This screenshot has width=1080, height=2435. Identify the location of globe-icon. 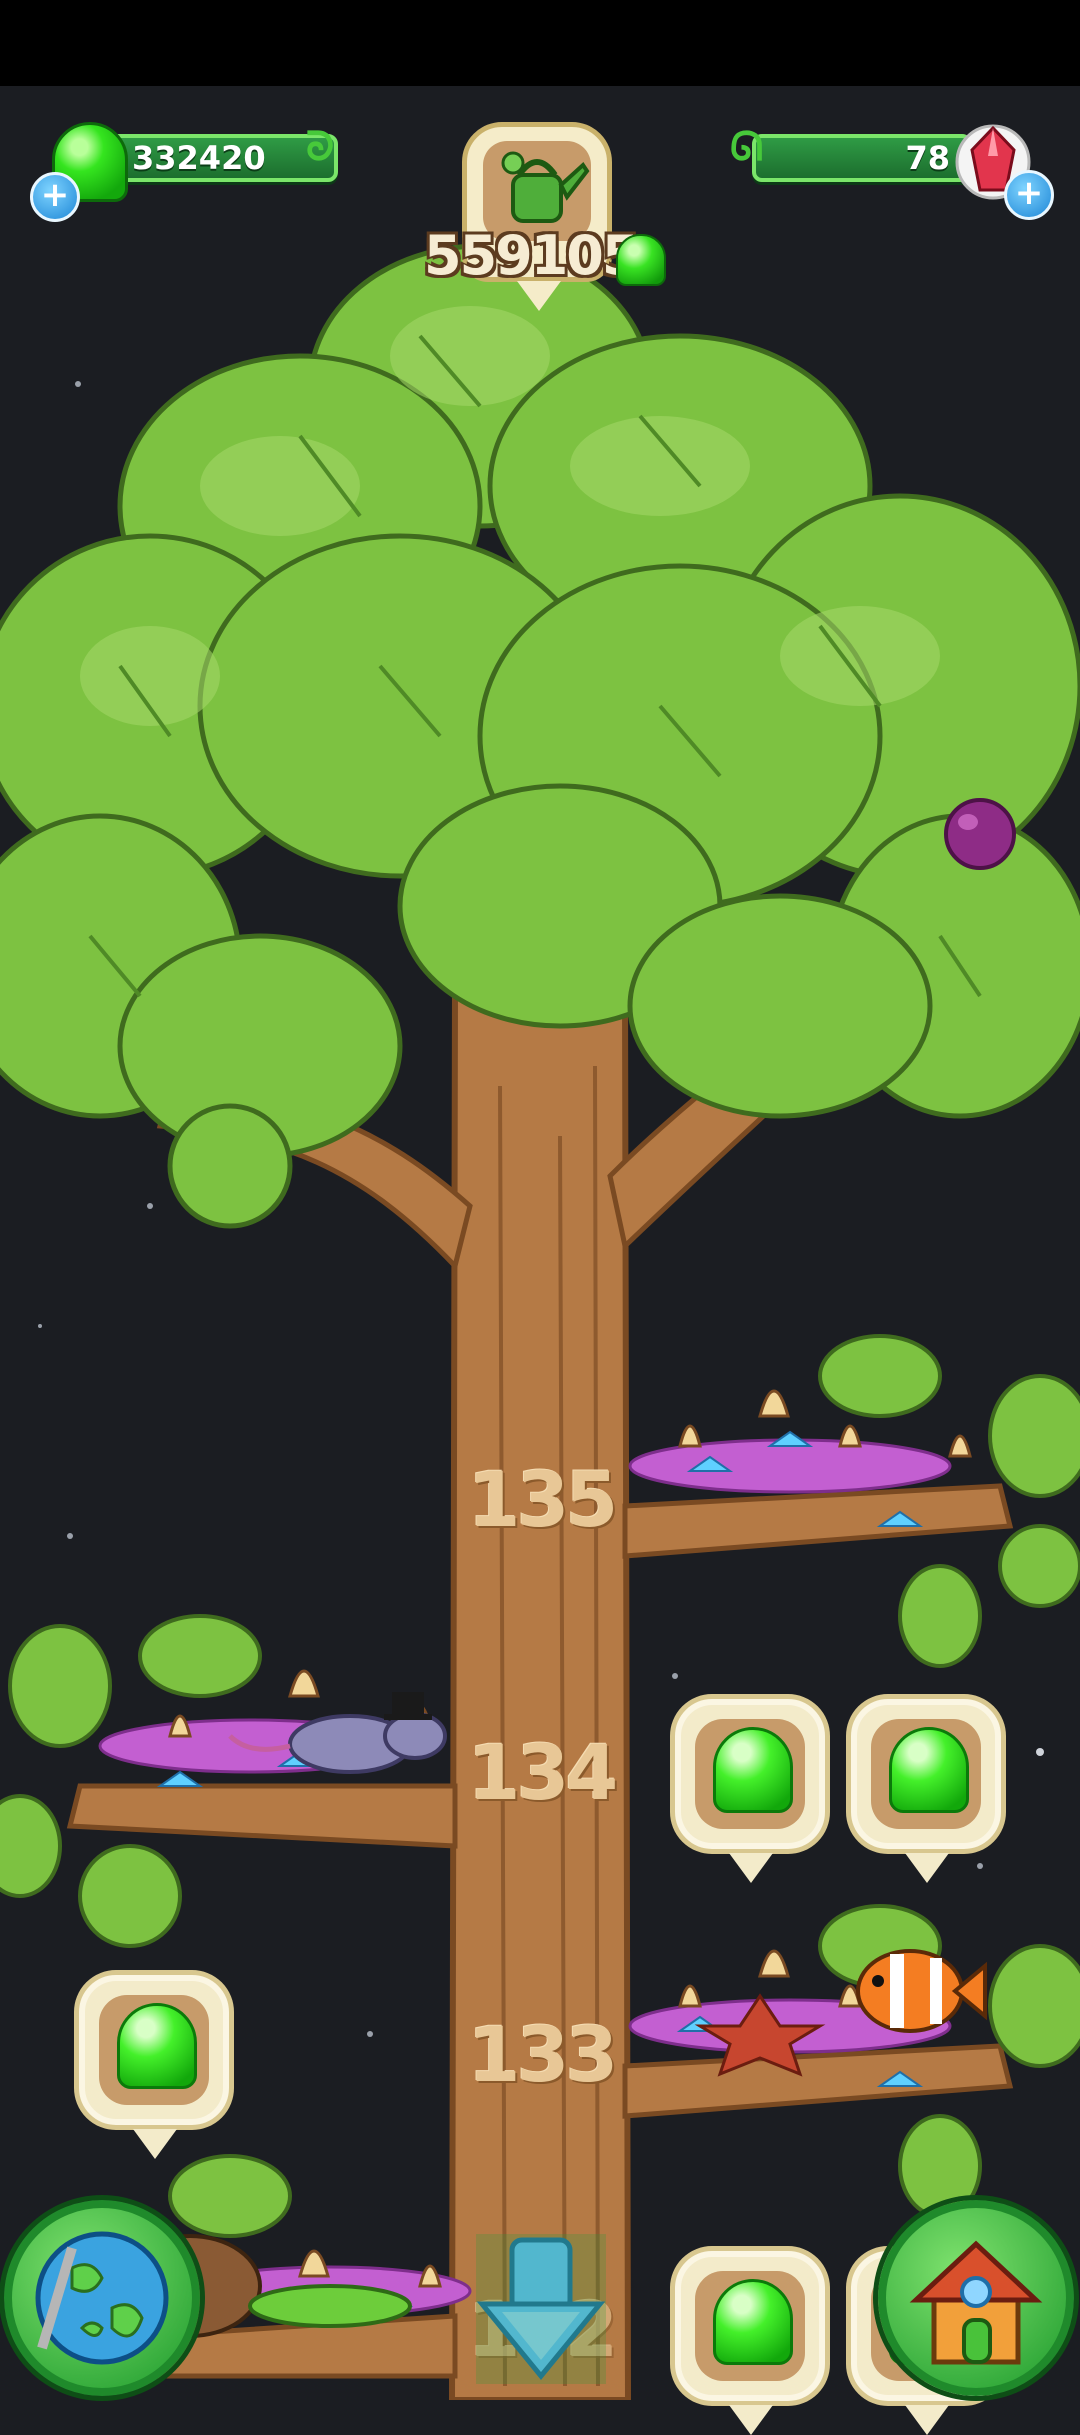
(102, 2298).